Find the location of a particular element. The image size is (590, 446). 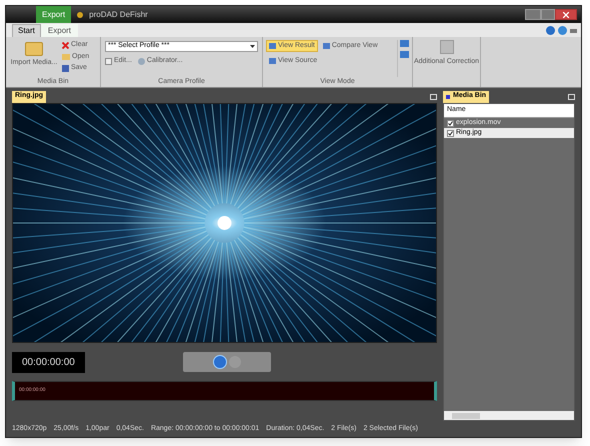

context-tab-label: Export is located at coordinates (54, 14).